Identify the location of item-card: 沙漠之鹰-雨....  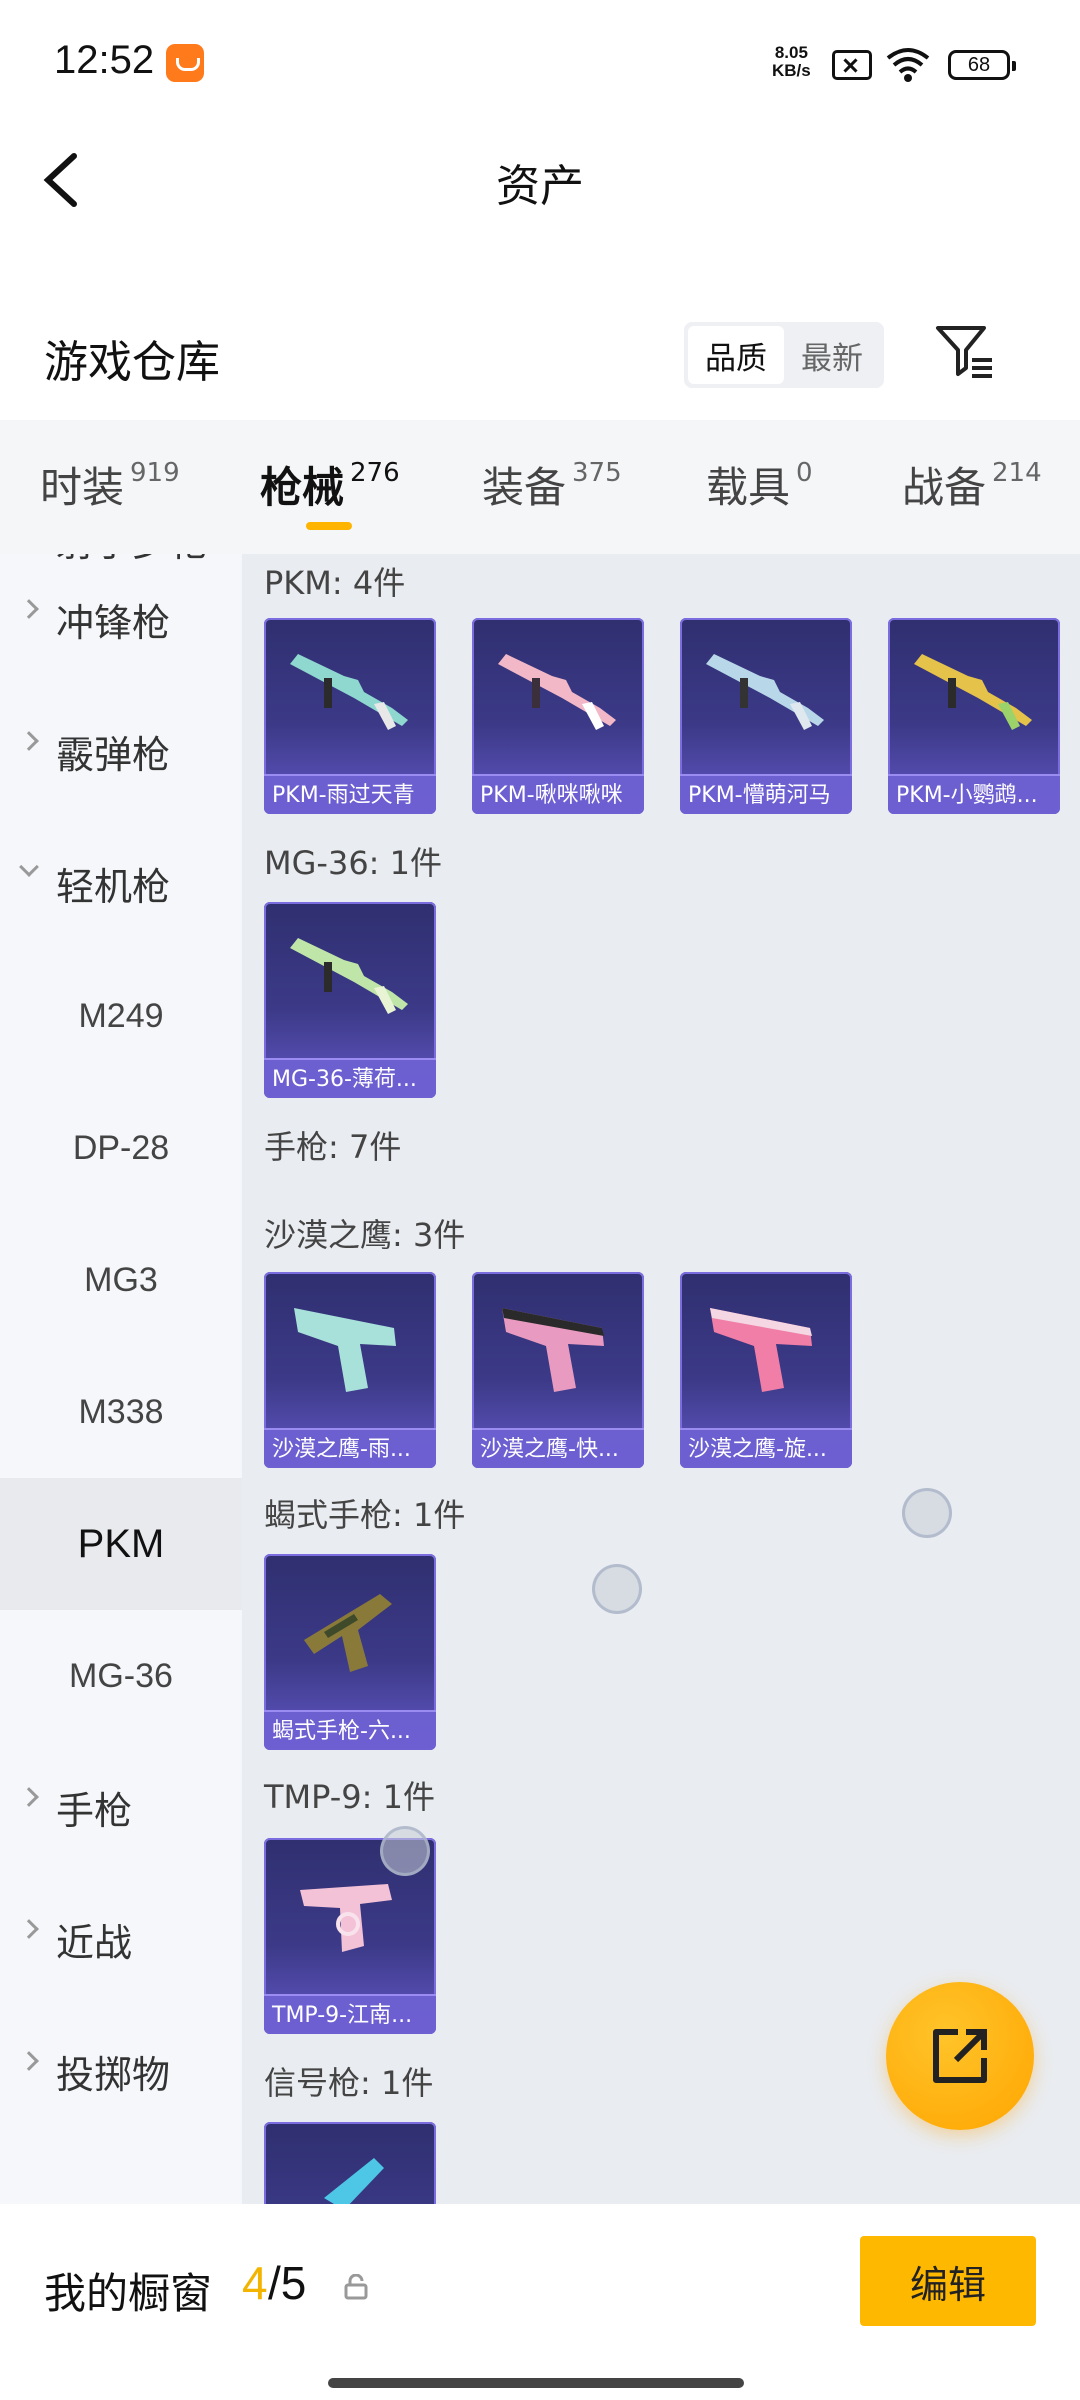
(350, 1370).